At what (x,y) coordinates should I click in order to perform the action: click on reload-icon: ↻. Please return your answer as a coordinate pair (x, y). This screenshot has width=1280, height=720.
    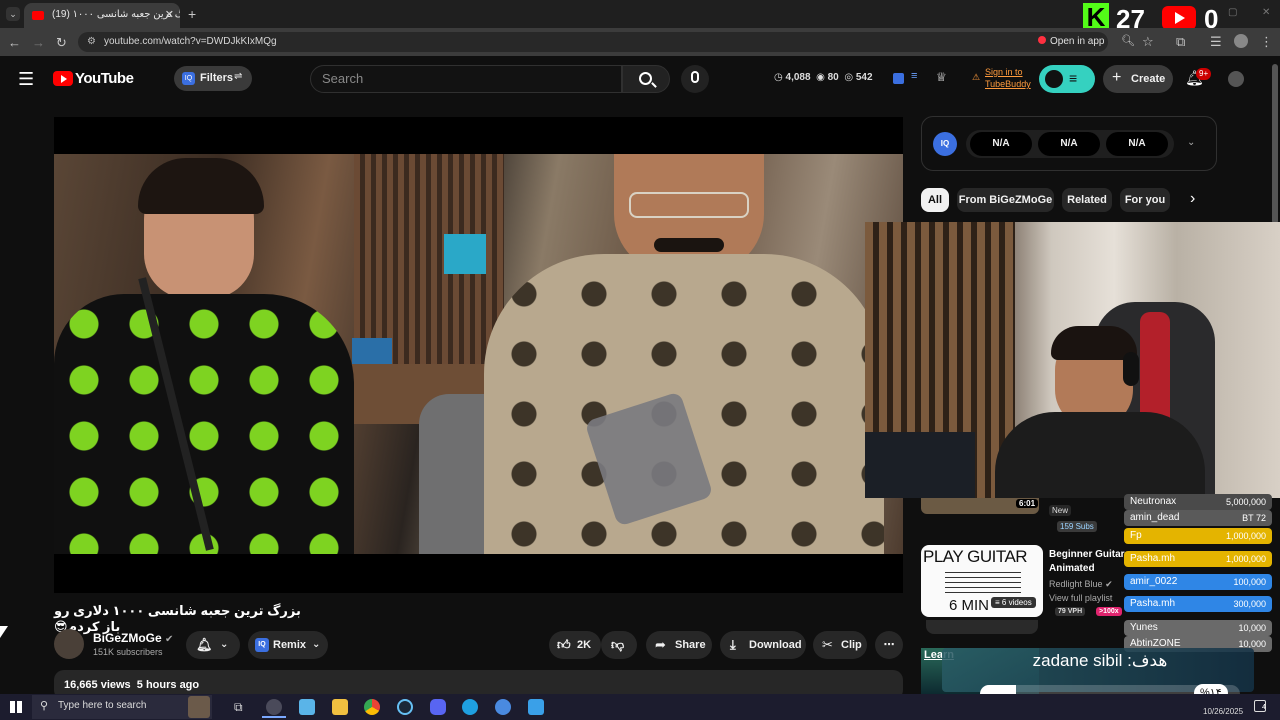
    Looking at the image, I should click on (61, 42).